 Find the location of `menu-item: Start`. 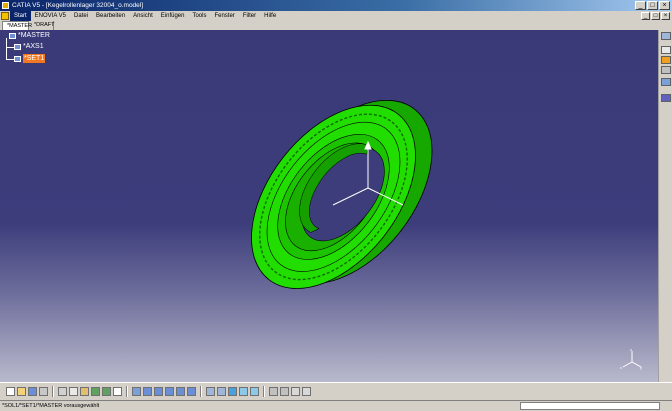

menu-item: Start is located at coordinates (20, 16).